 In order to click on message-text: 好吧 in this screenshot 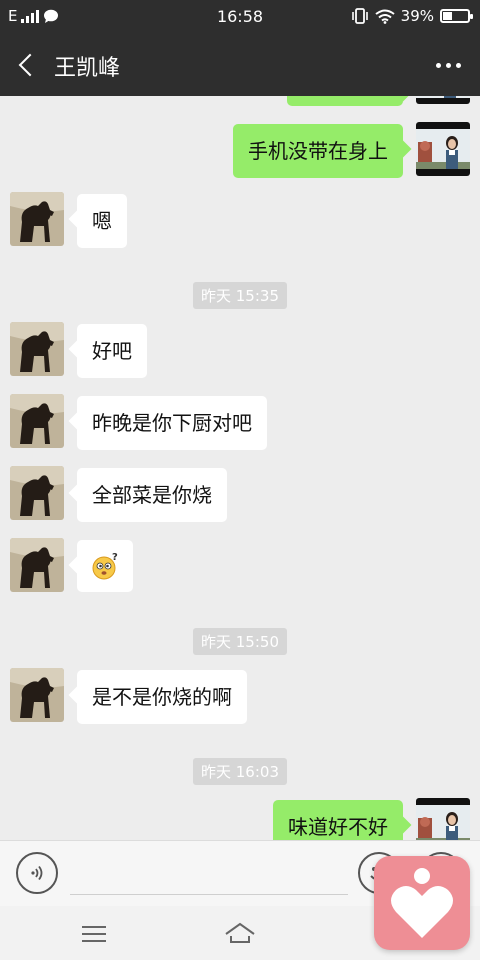, I will do `click(112, 351)`.